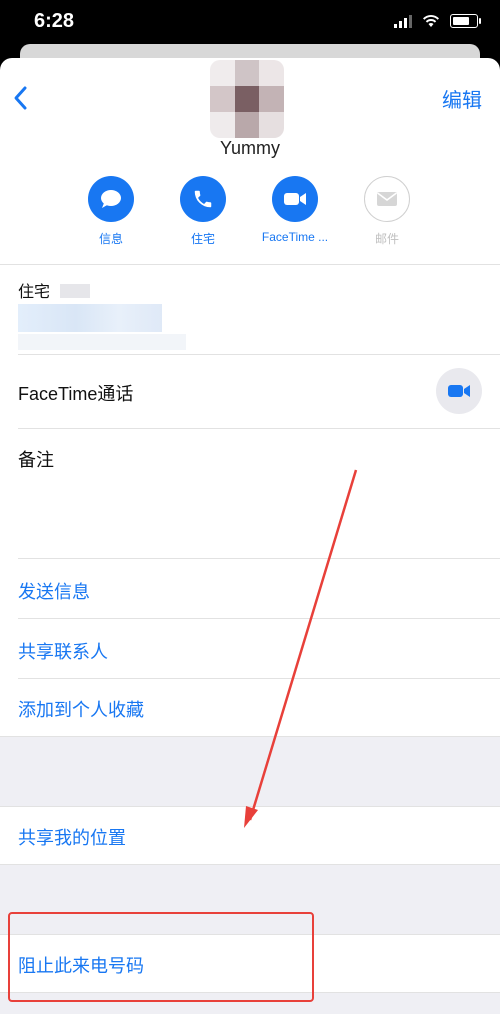 This screenshot has width=500, height=1014. Describe the element at coordinates (54, 21) in the screenshot. I see `status-time: 6:28` at that location.